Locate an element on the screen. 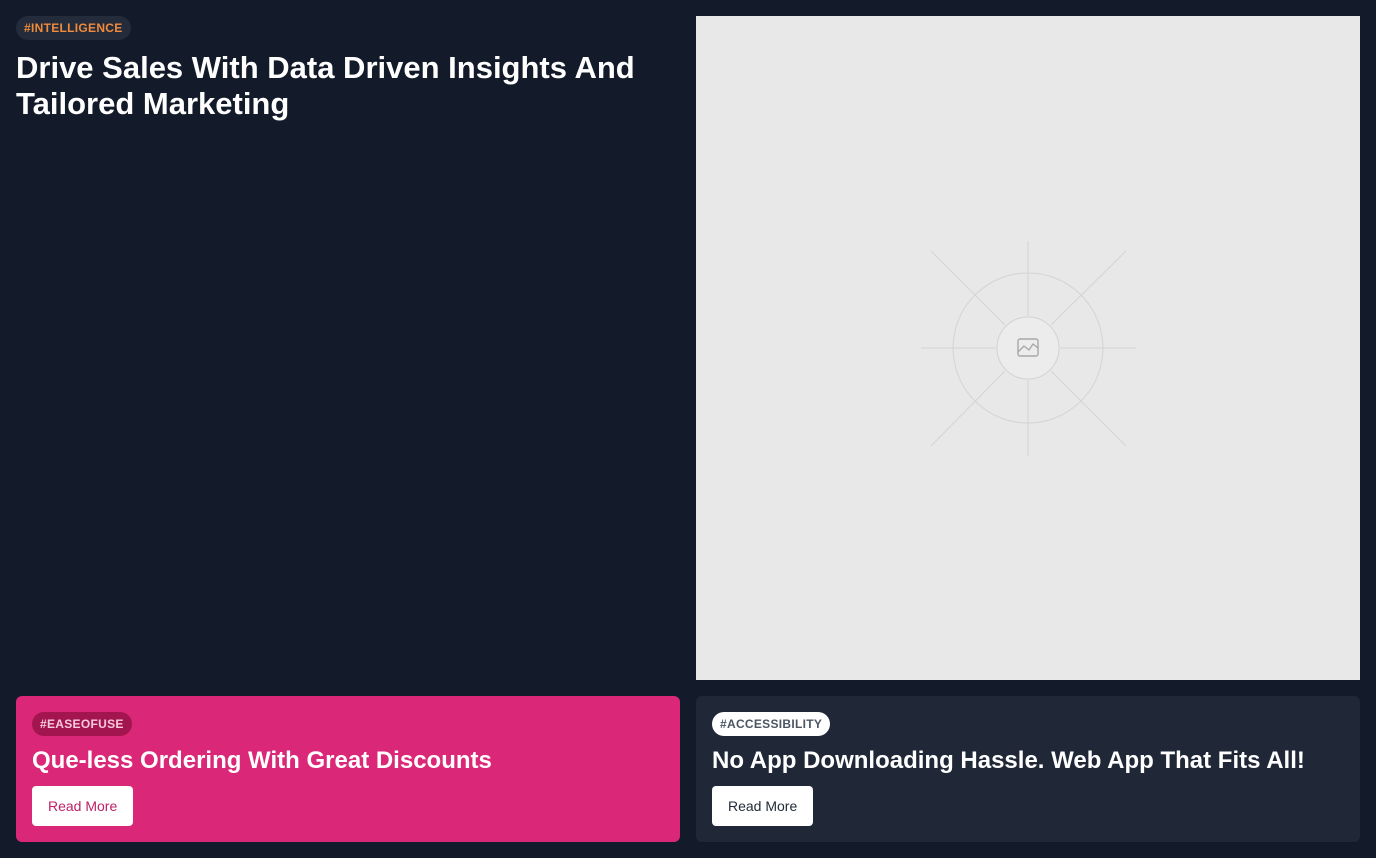  image-placeholder-icon is located at coordinates (1028, 348).